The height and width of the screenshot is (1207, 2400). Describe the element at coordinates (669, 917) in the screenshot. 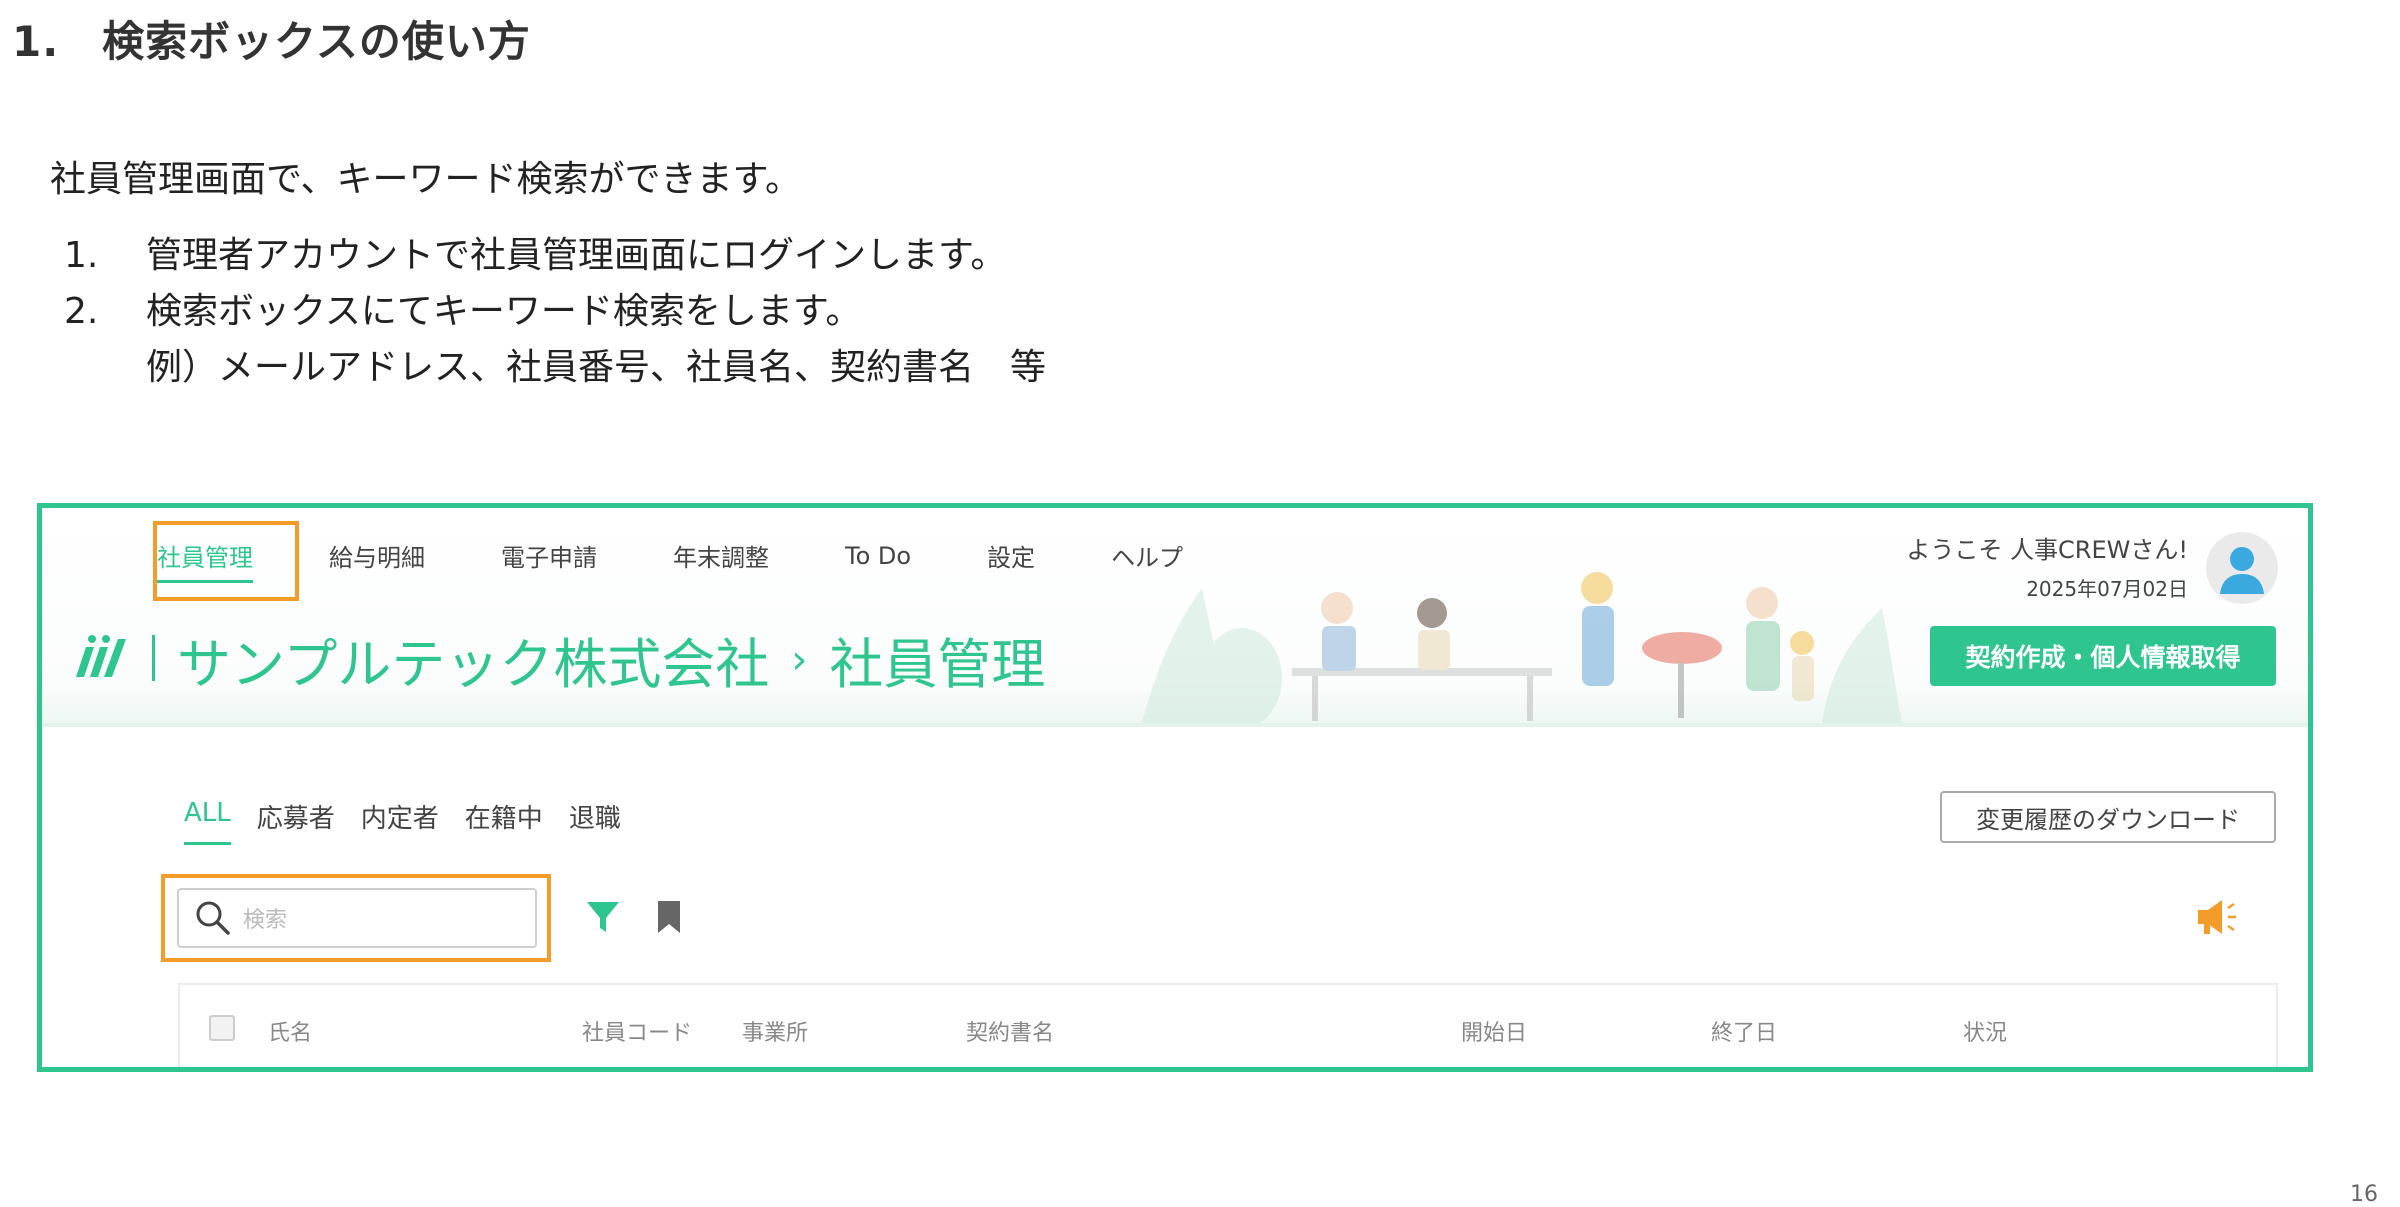

I see `bookmark-icon` at that location.